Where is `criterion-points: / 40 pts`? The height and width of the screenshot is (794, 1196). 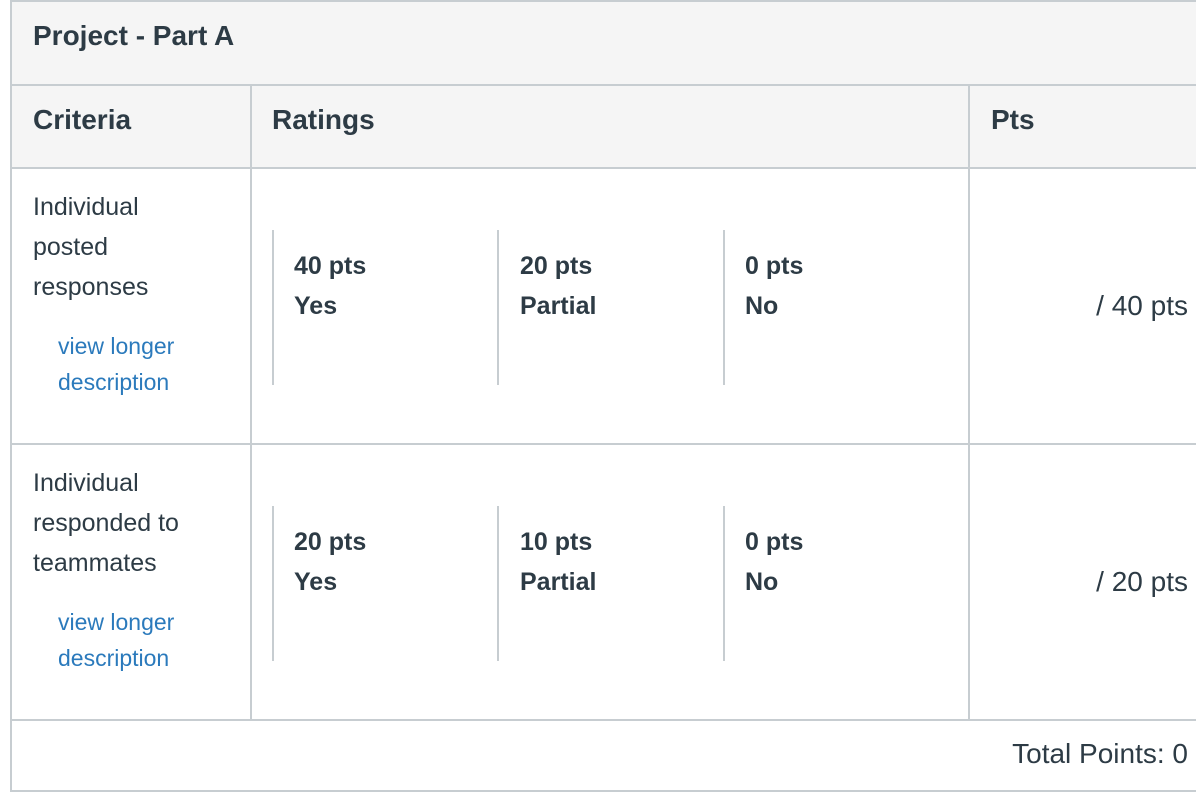 criterion-points: / 40 pts is located at coordinates (1142, 305).